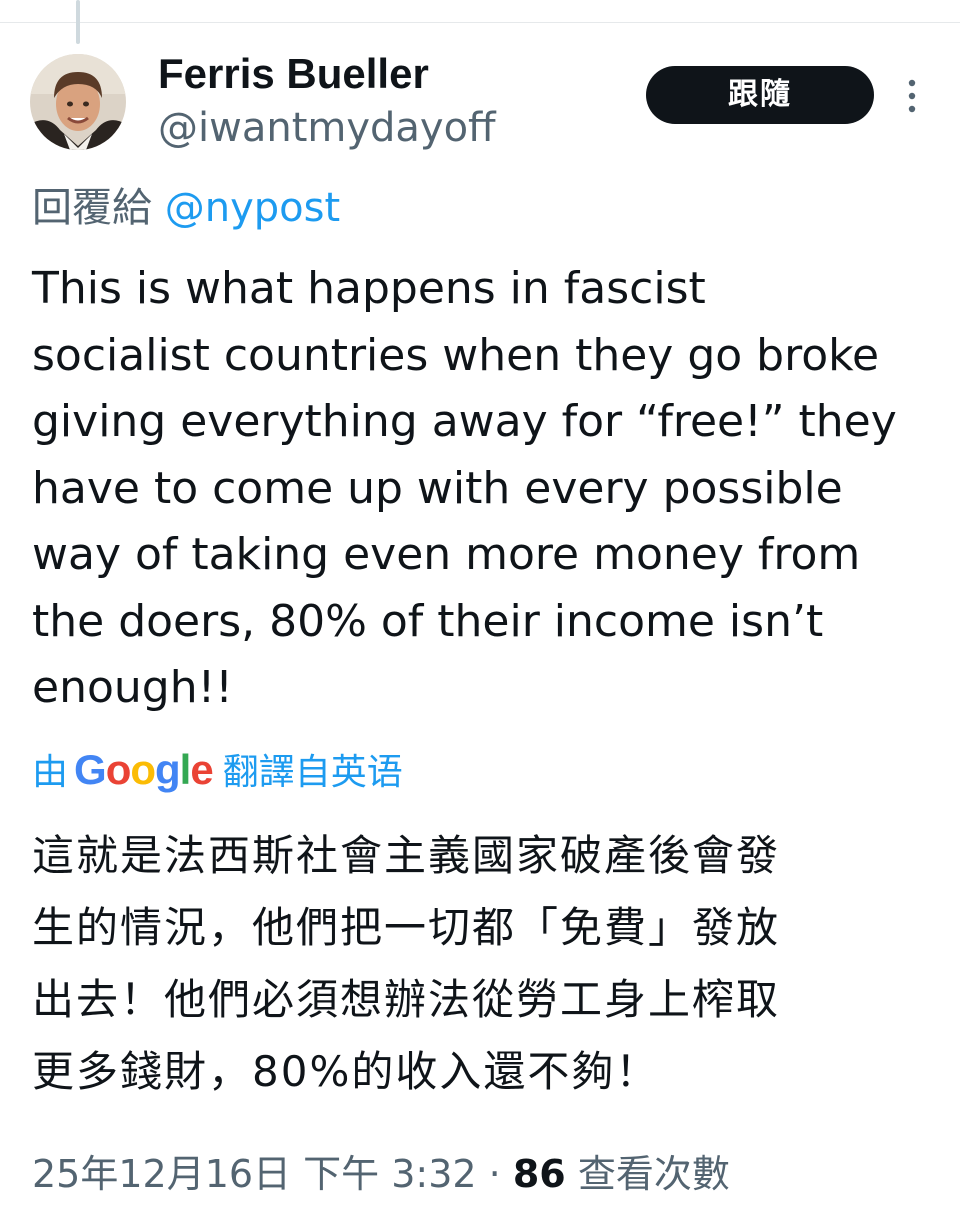 Image resolution: width=960 pixels, height=1216 pixels. Describe the element at coordinates (252, 208) in the screenshot. I see `reply-mention-link: @nypost` at that location.